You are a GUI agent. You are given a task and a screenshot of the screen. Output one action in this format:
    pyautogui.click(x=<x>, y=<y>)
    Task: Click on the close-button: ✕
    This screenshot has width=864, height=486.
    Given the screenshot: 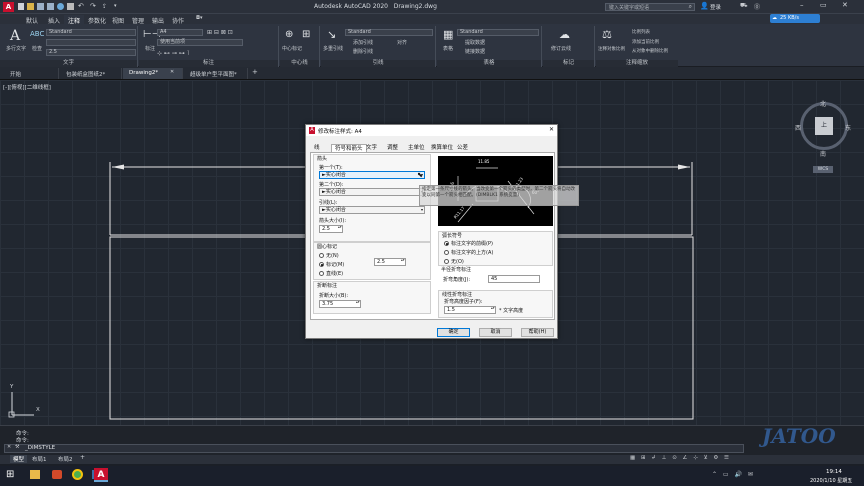 What is the action you would take?
    pyautogui.click(x=845, y=5)
    